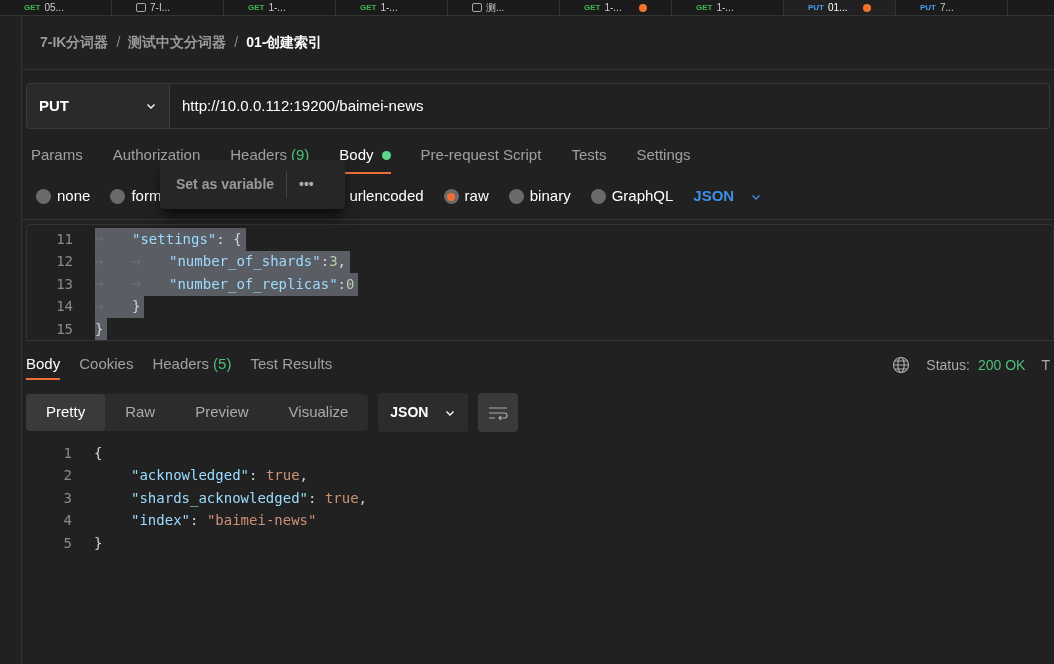 The height and width of the screenshot is (664, 1054). What do you see at coordinates (386, 196) in the screenshot?
I see `body-type-option: urlencoded` at bounding box center [386, 196].